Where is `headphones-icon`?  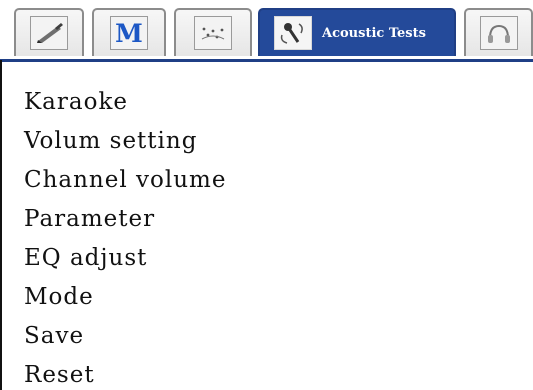
headphones-icon is located at coordinates (498, 33).